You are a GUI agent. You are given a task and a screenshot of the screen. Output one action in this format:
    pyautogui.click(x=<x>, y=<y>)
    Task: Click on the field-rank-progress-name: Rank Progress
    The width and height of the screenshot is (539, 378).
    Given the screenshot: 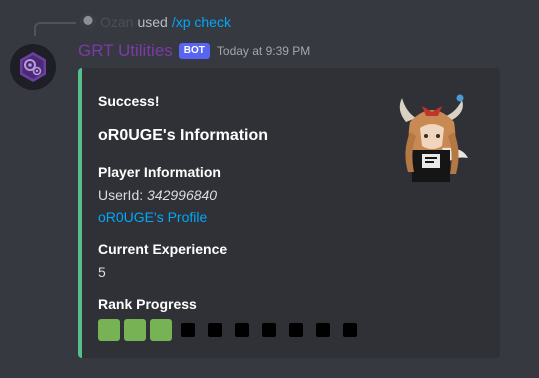 What is the action you would take?
    pyautogui.click(x=147, y=304)
    